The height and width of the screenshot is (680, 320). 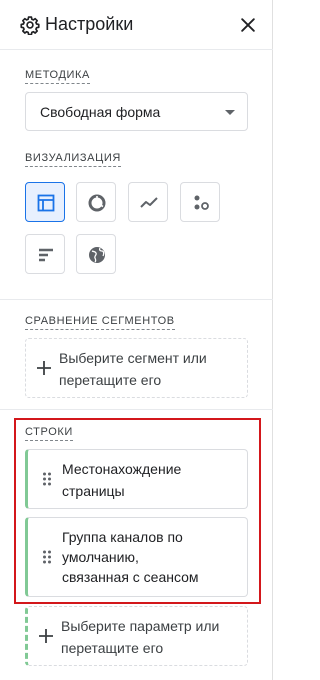 I want to click on rows-label: СТРОКИ, so click(x=49, y=433).